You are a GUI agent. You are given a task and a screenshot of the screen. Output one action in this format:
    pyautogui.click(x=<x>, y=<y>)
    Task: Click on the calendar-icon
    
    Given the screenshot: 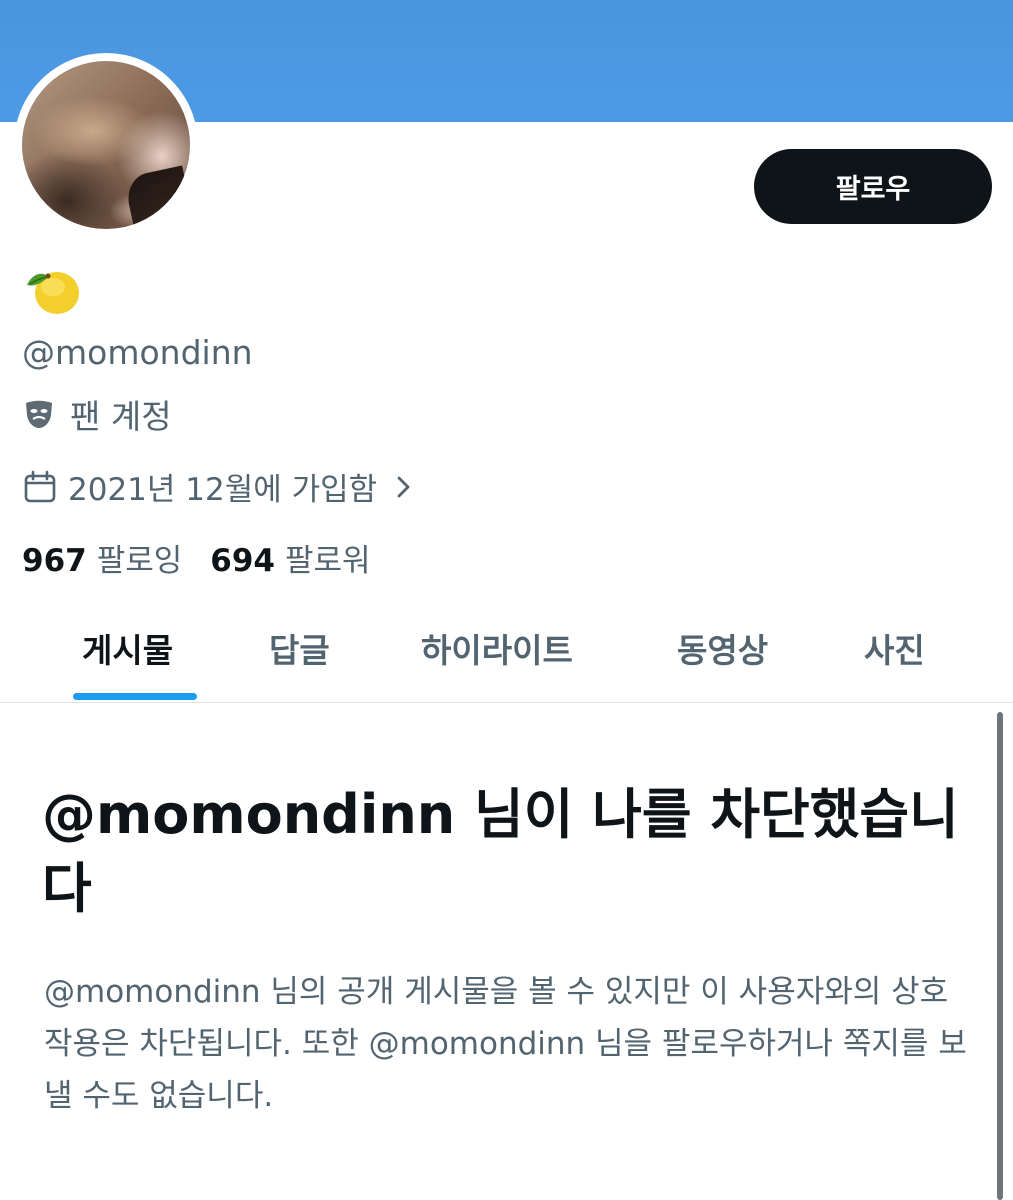 What is the action you would take?
    pyautogui.click(x=40, y=486)
    